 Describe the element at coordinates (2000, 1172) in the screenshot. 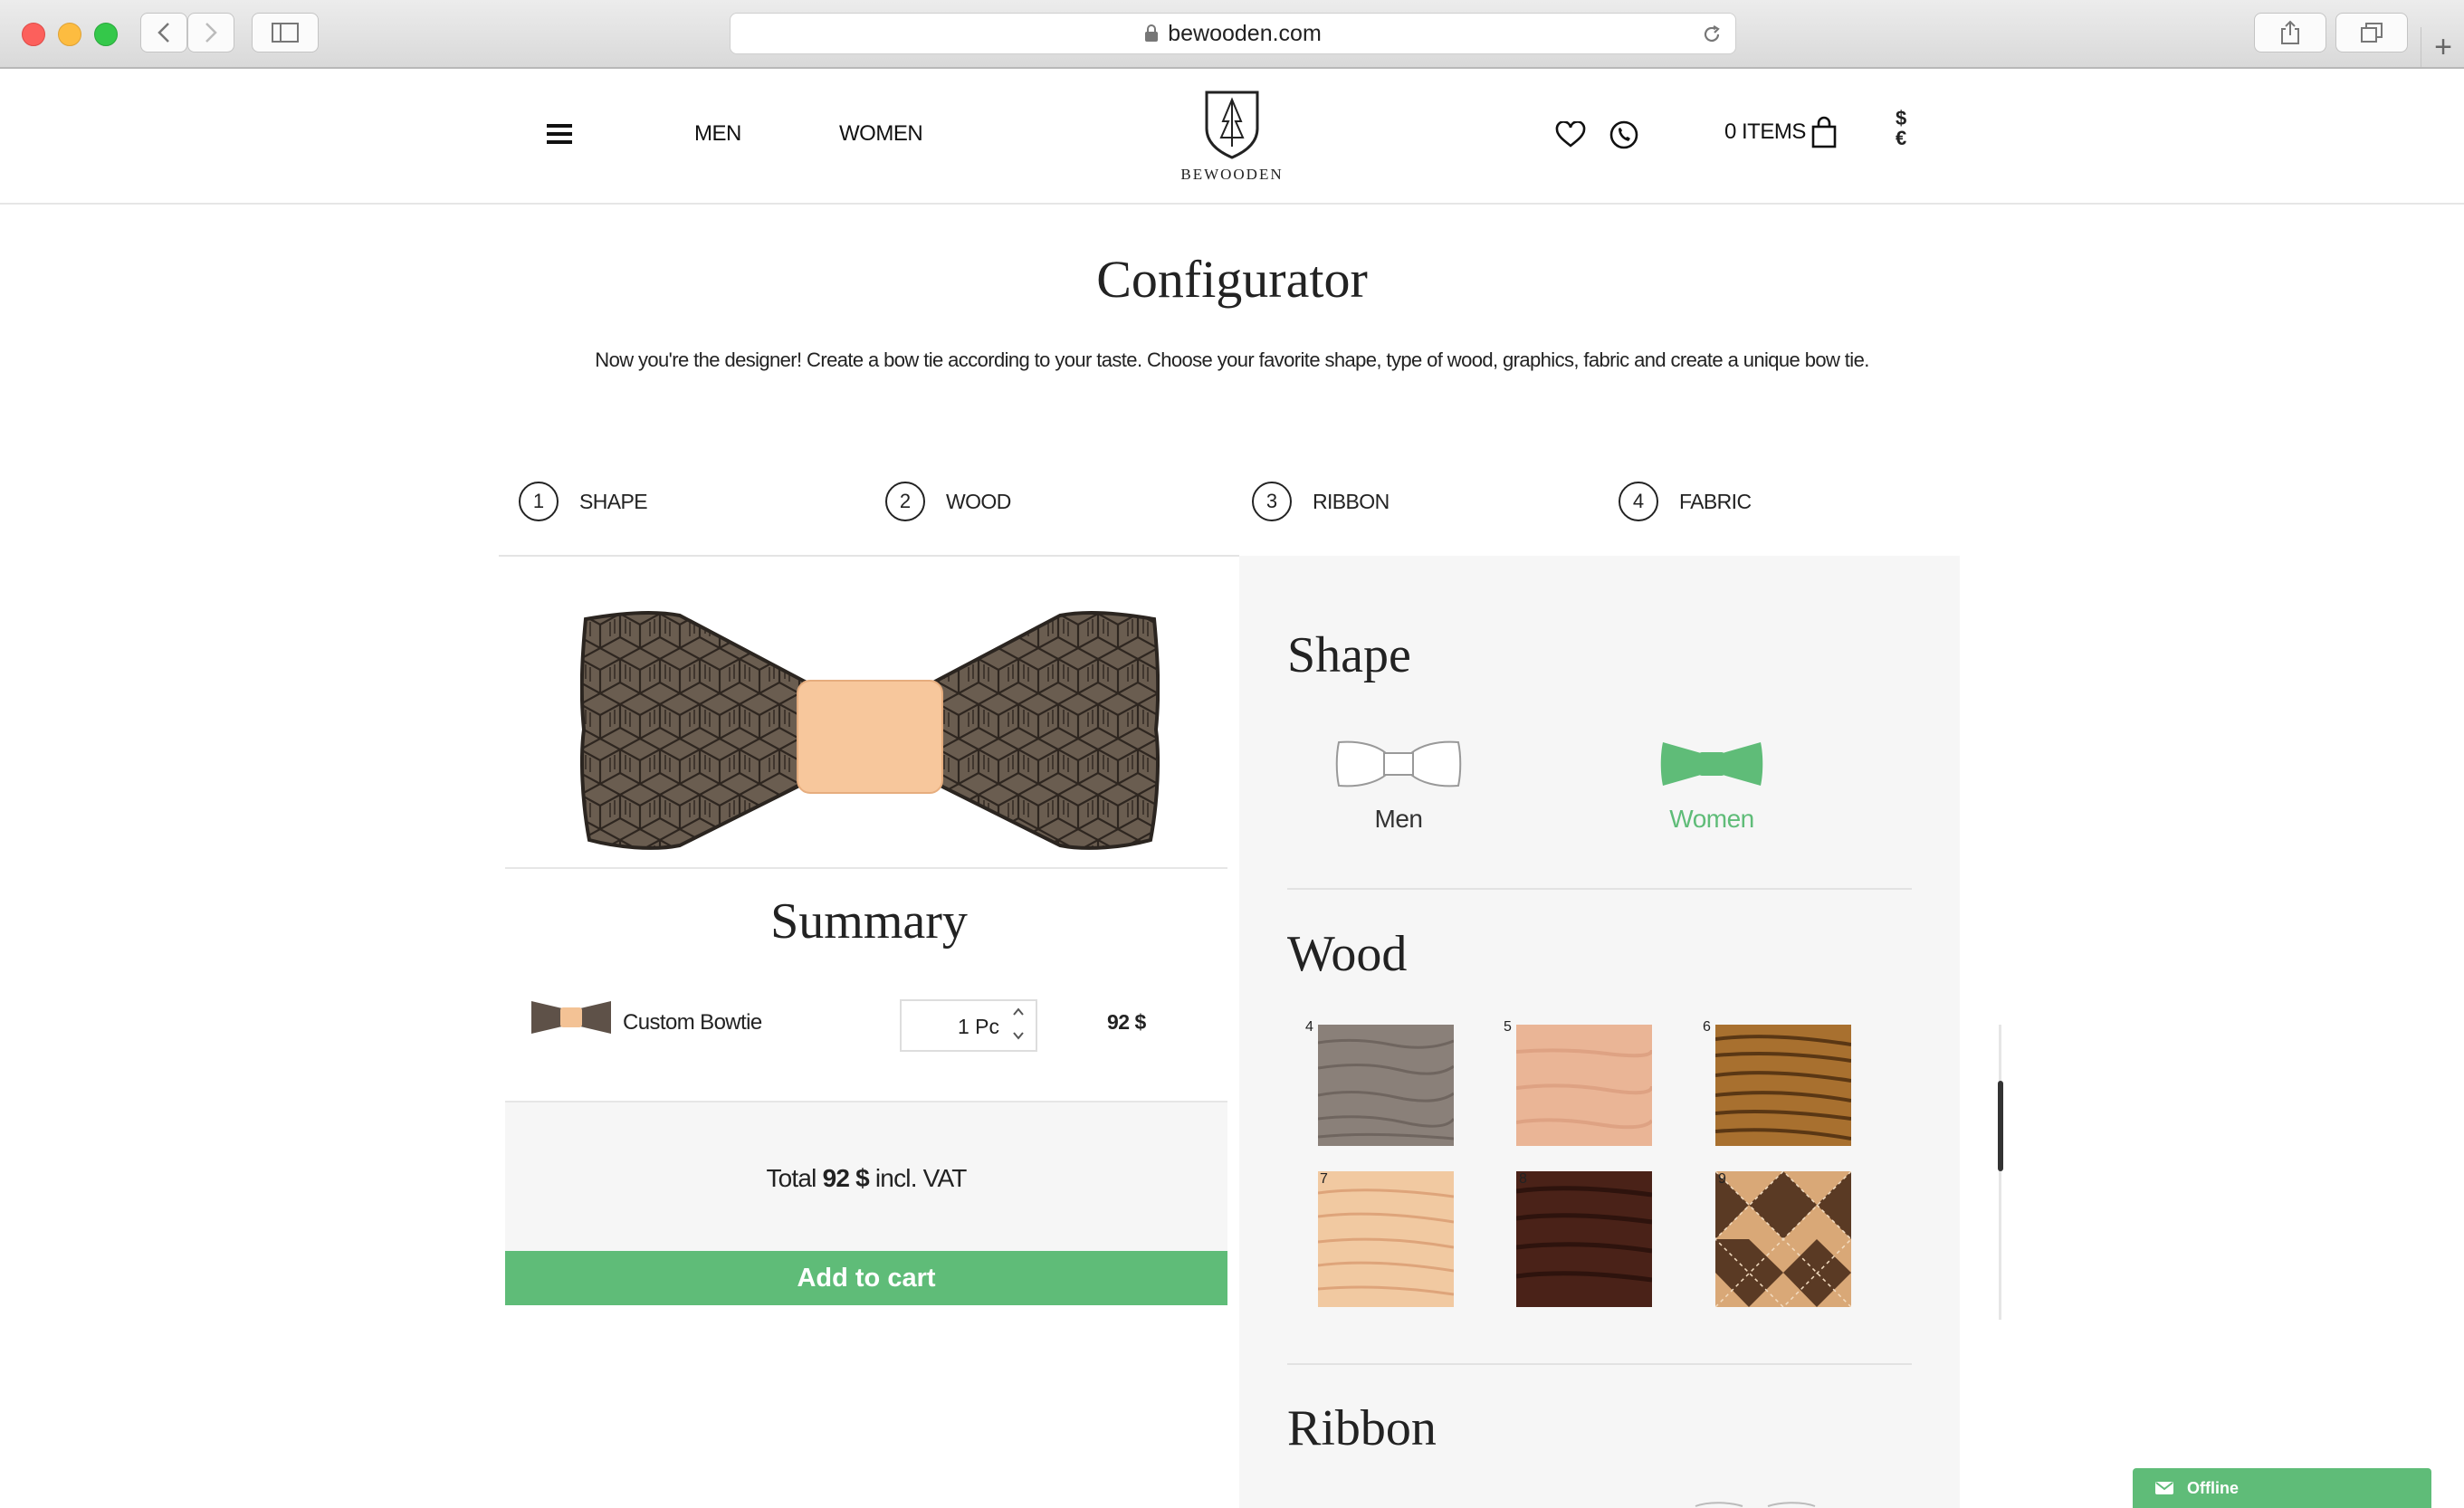

I see `wood-scrollbar-track` at that location.